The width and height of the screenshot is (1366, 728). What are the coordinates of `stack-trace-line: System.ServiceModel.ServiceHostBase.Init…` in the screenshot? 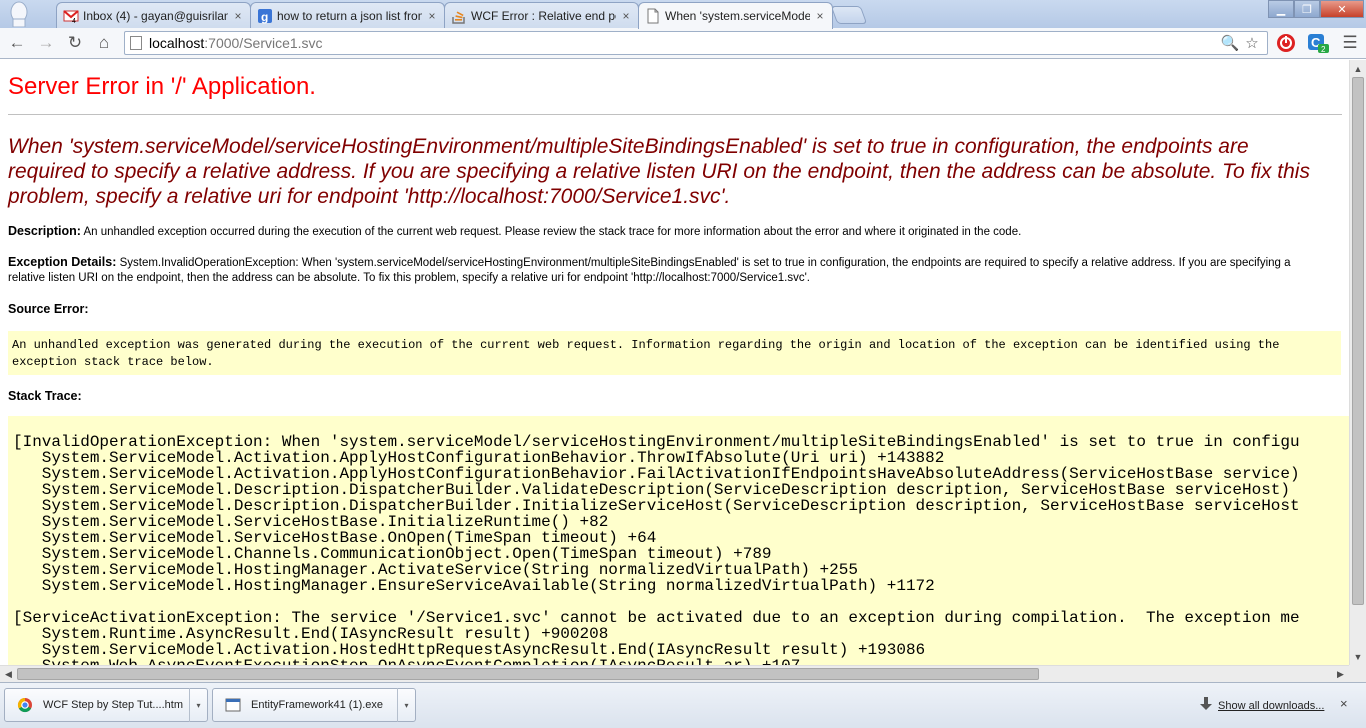 It's located at (311, 522).